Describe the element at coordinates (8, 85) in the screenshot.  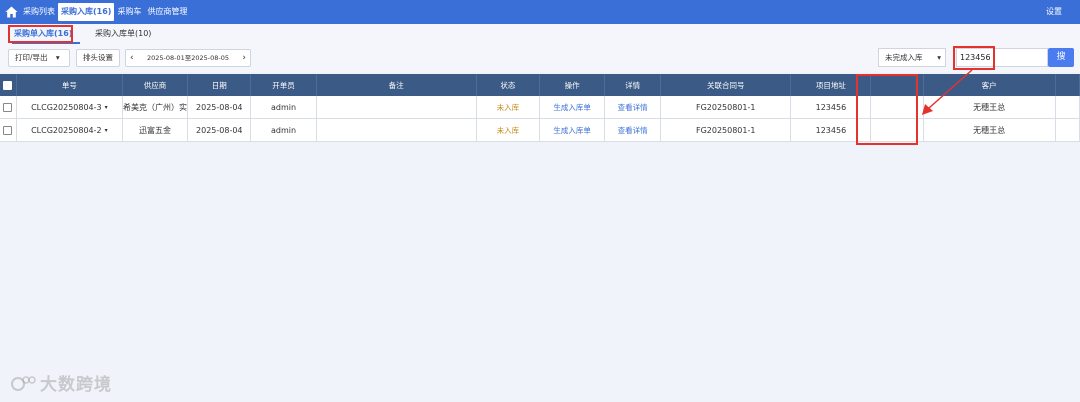
I see `select-all-checkbox` at that location.